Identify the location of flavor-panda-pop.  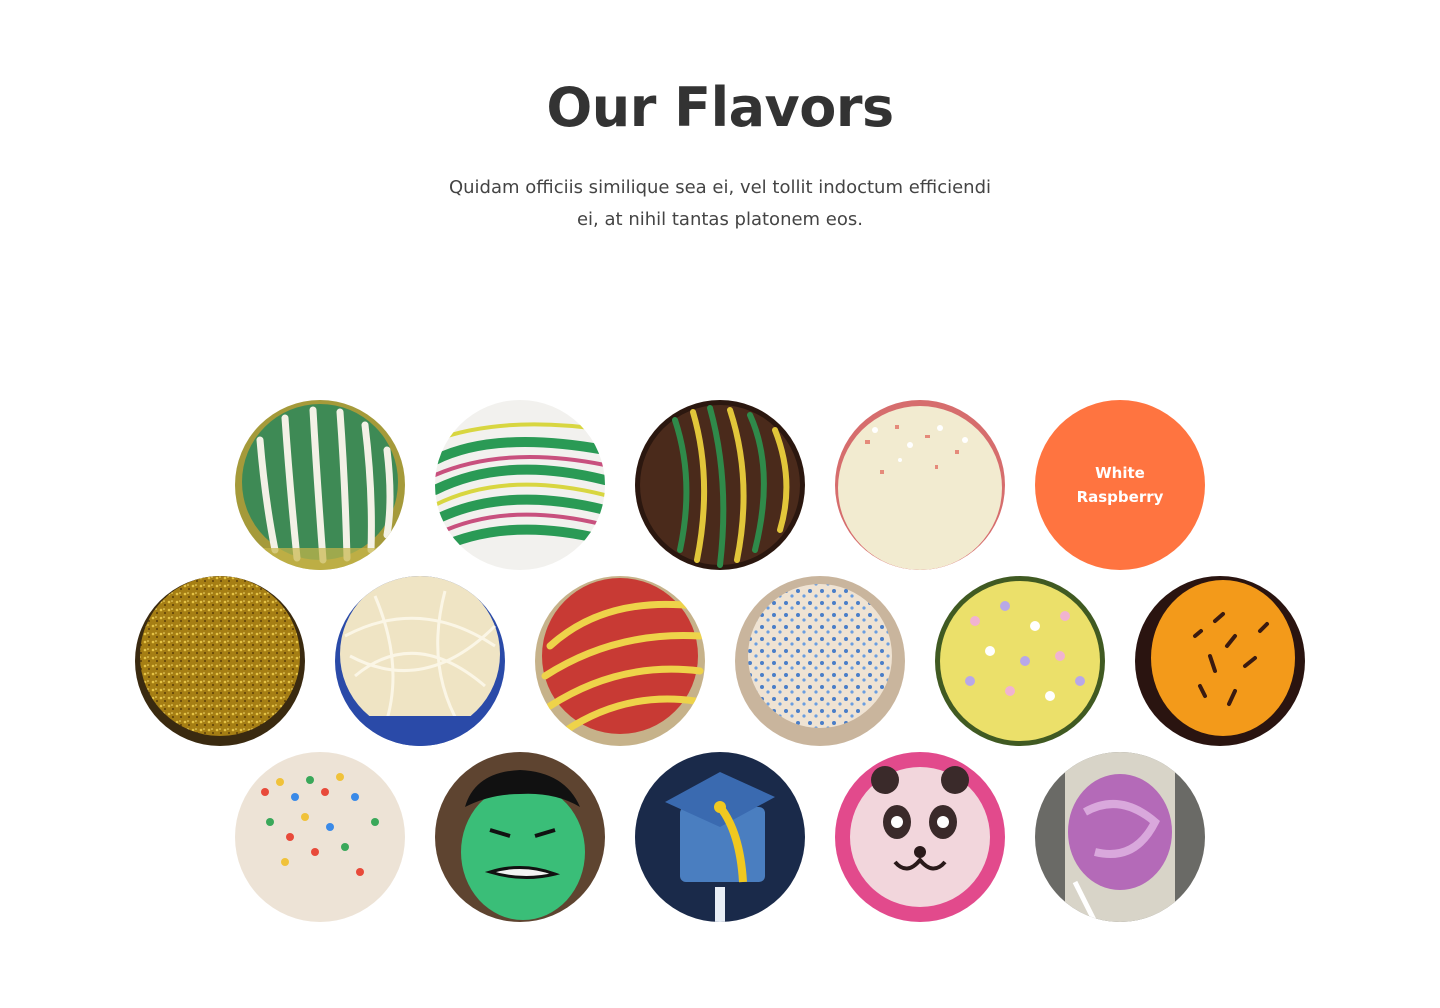
(920, 837).